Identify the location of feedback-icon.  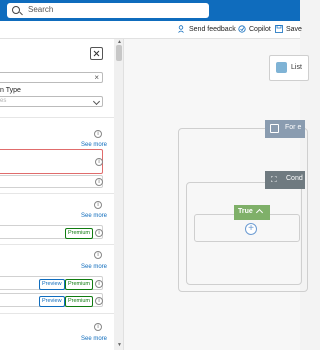
(182, 29).